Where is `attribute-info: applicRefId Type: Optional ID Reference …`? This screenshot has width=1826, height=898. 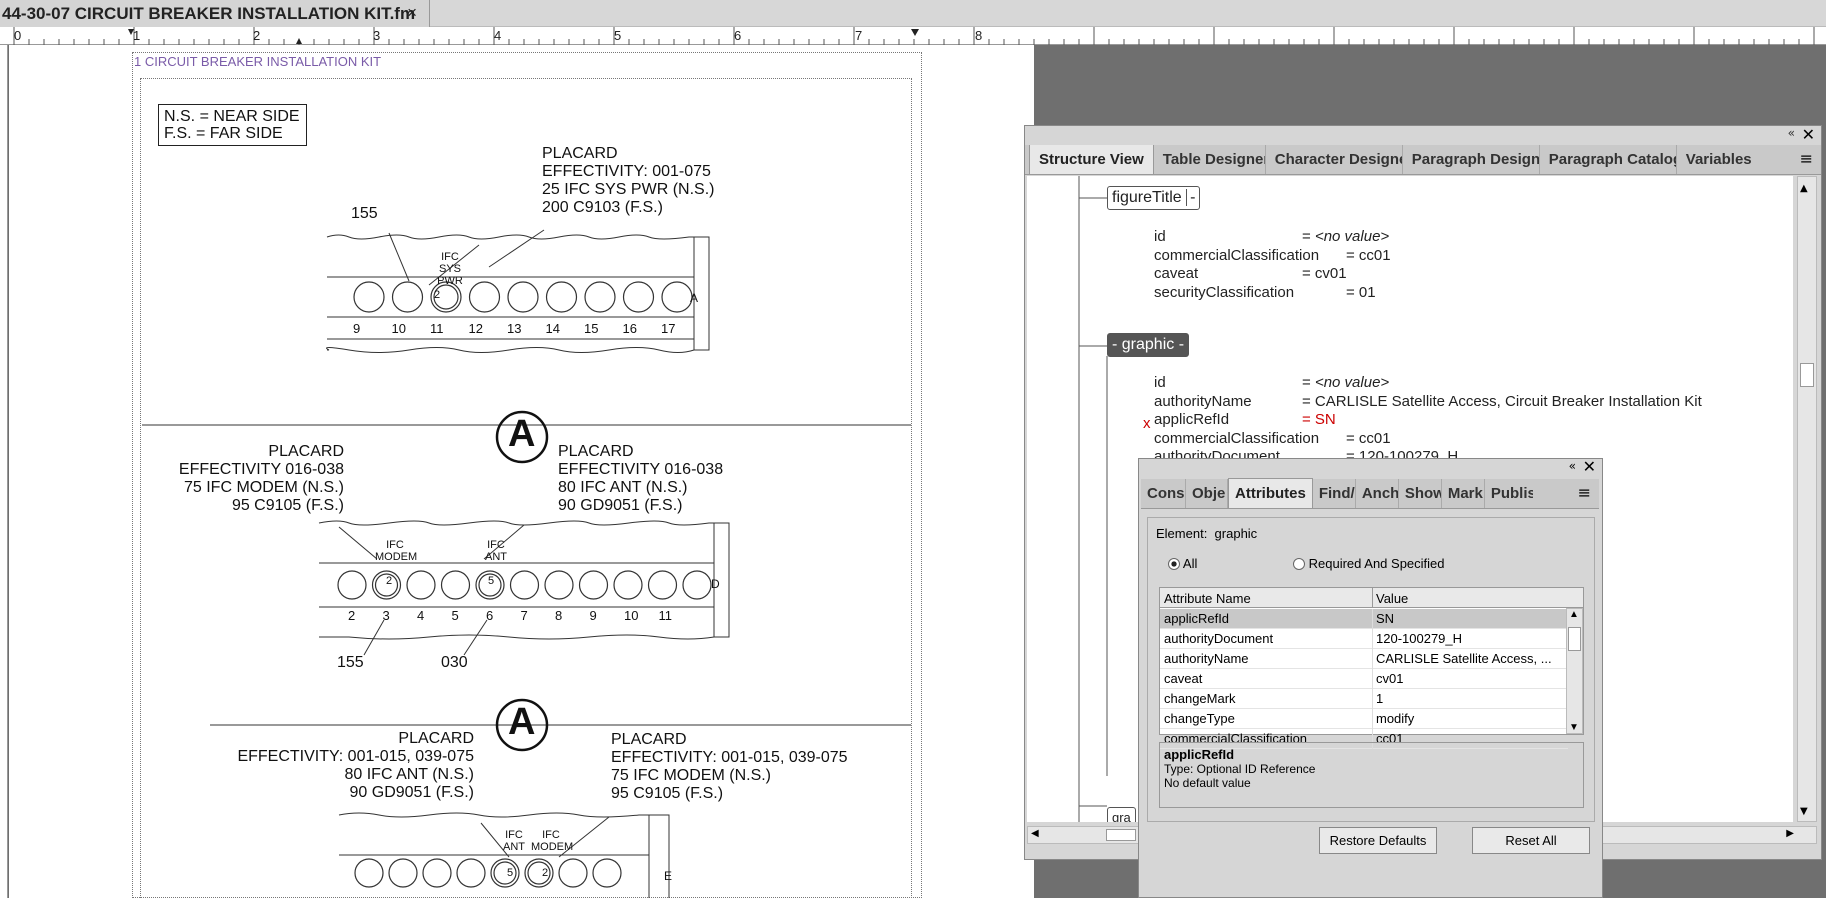
attribute-info: applicRefId Type: Optional ID Reference … is located at coordinates (1371, 775).